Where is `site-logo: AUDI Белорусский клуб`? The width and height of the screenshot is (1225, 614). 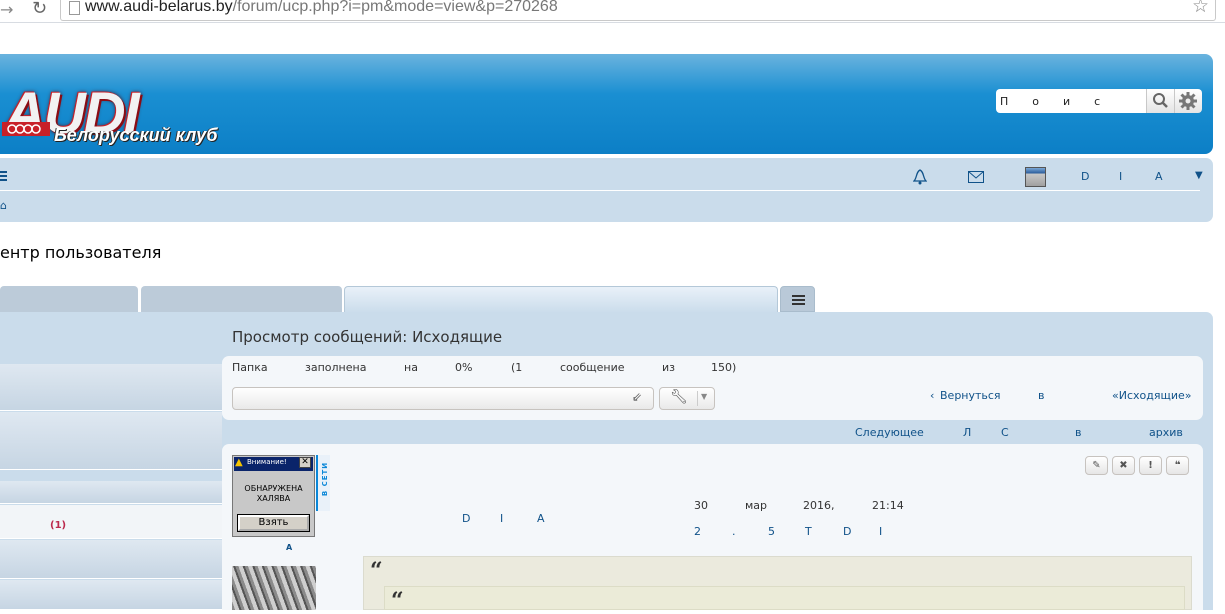 site-logo: AUDI Белорусский клуб is located at coordinates (130, 110).